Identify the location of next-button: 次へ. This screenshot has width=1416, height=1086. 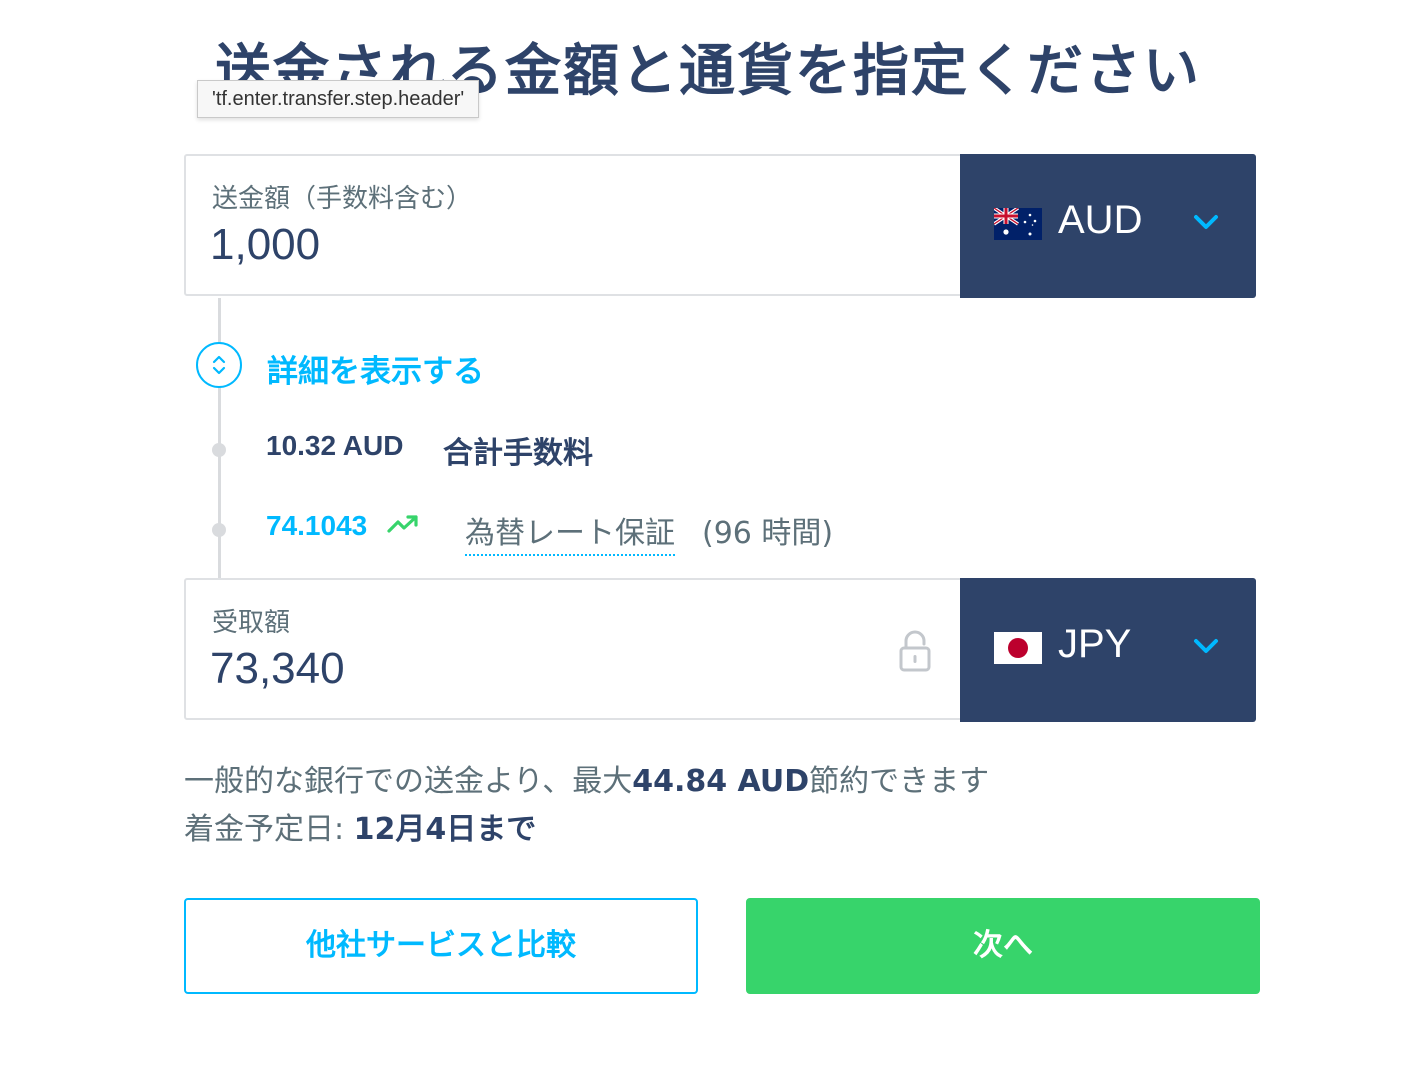
(1003, 946).